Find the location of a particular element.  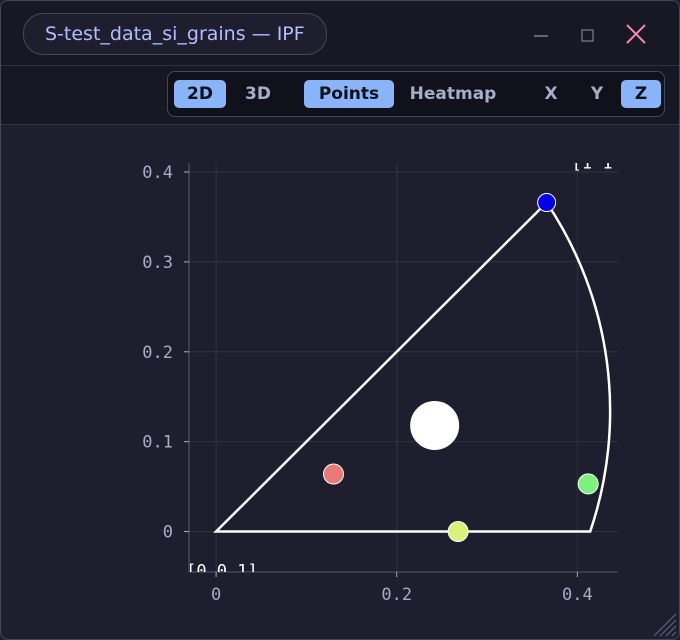

maximize-button is located at coordinates (588, 34).